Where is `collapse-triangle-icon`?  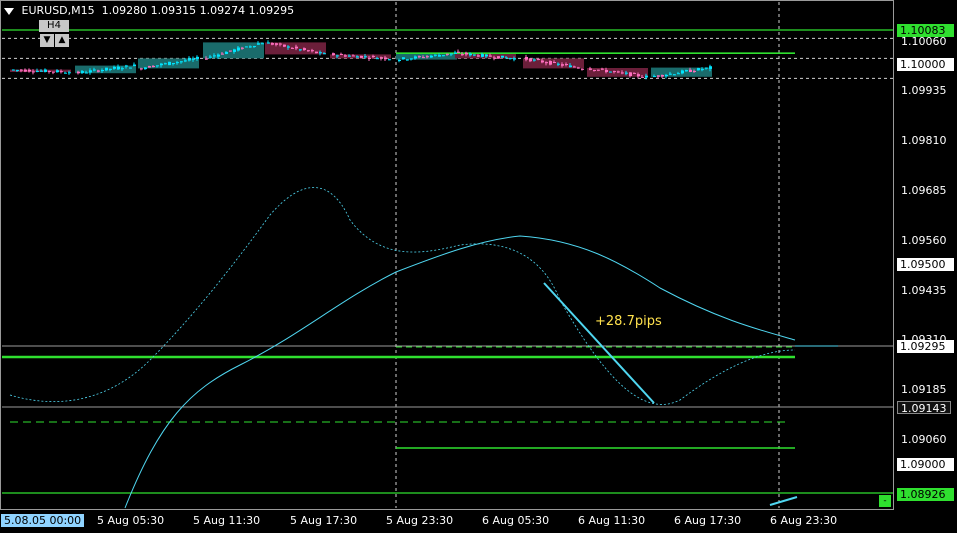 collapse-triangle-icon is located at coordinates (9, 11).